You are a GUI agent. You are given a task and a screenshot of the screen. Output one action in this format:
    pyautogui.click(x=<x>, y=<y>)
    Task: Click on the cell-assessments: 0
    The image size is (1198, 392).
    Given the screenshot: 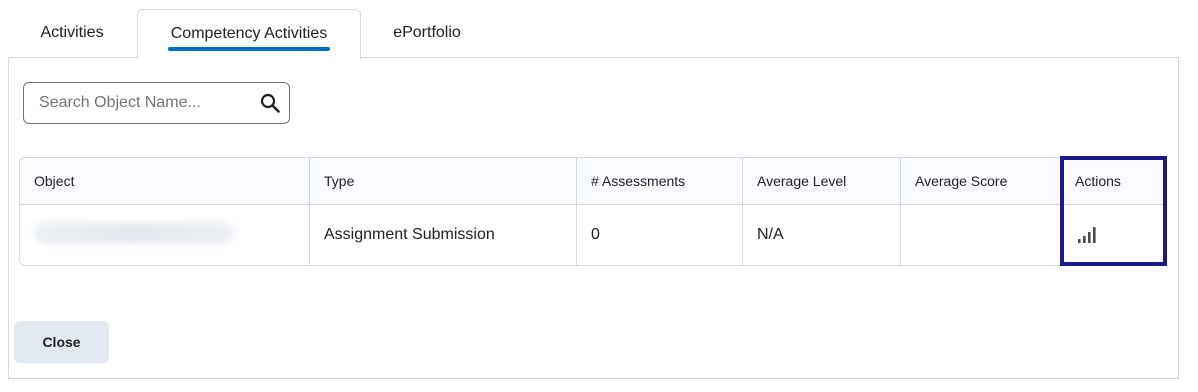 What is the action you would take?
    pyautogui.click(x=660, y=235)
    